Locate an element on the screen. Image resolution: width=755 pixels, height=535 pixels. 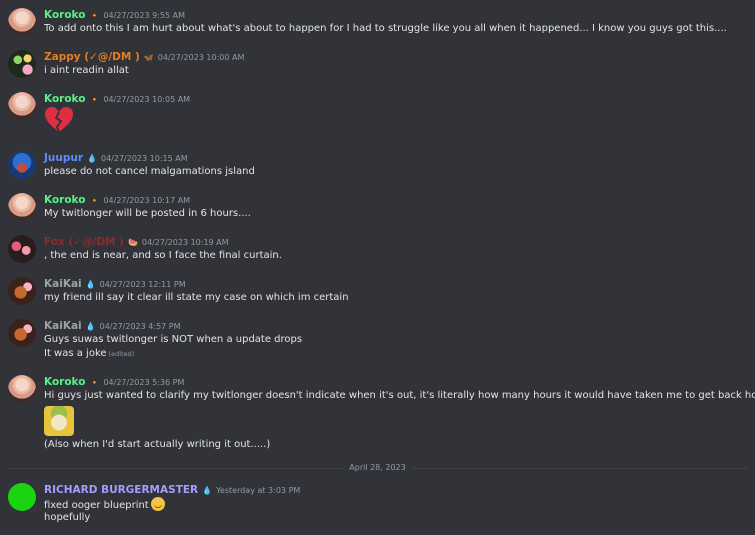
timestamp: 04/27/2023 12:11 PM is located at coordinates (143, 284).